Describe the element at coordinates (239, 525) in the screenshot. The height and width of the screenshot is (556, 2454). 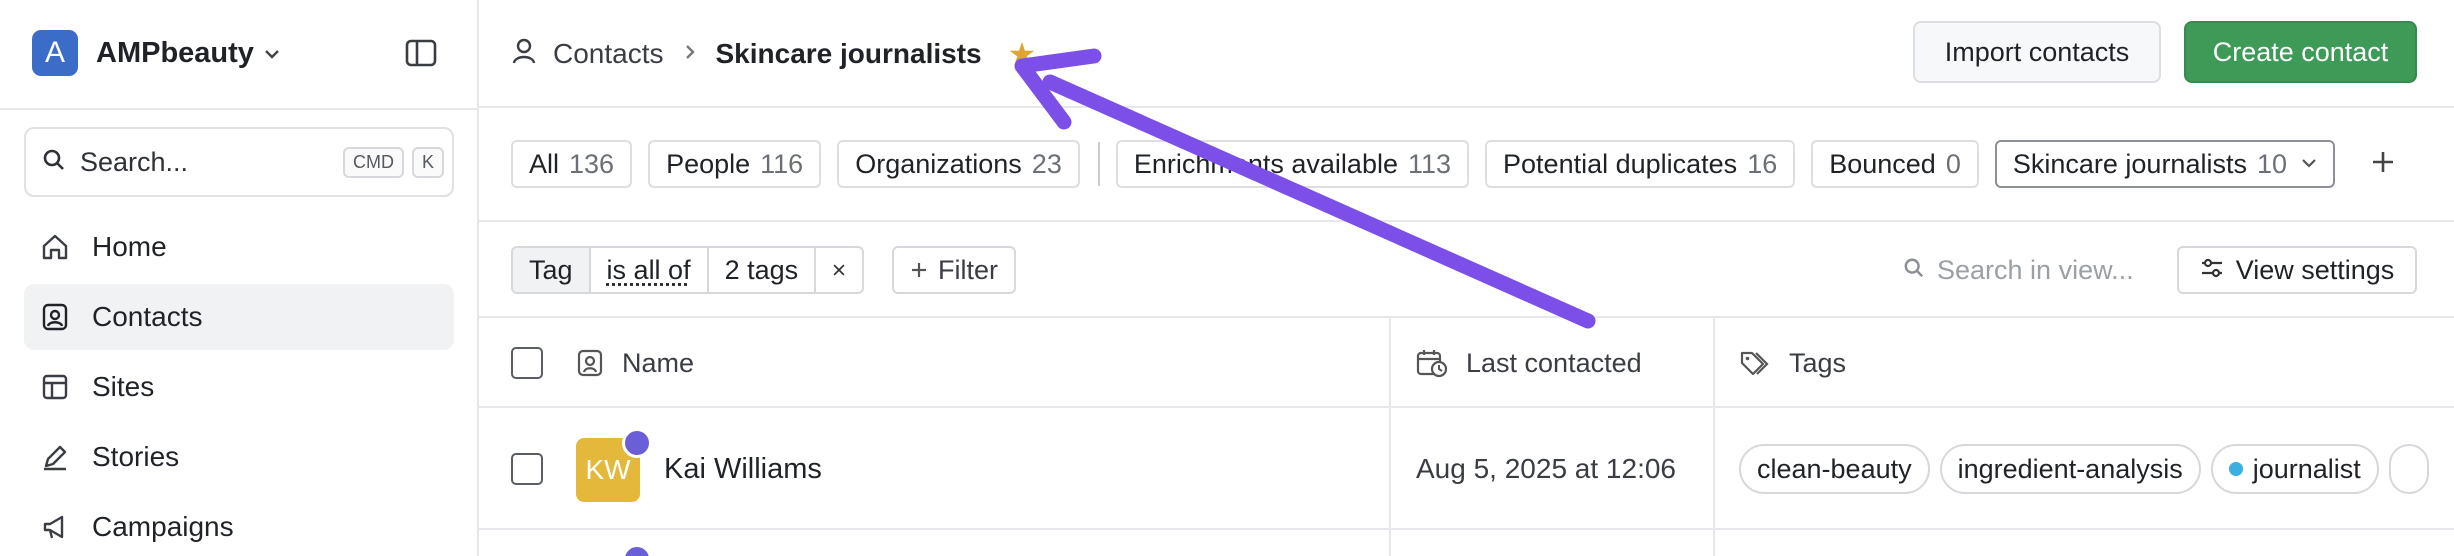
I see `sidebar-item-campaigns: Campaigns` at that location.